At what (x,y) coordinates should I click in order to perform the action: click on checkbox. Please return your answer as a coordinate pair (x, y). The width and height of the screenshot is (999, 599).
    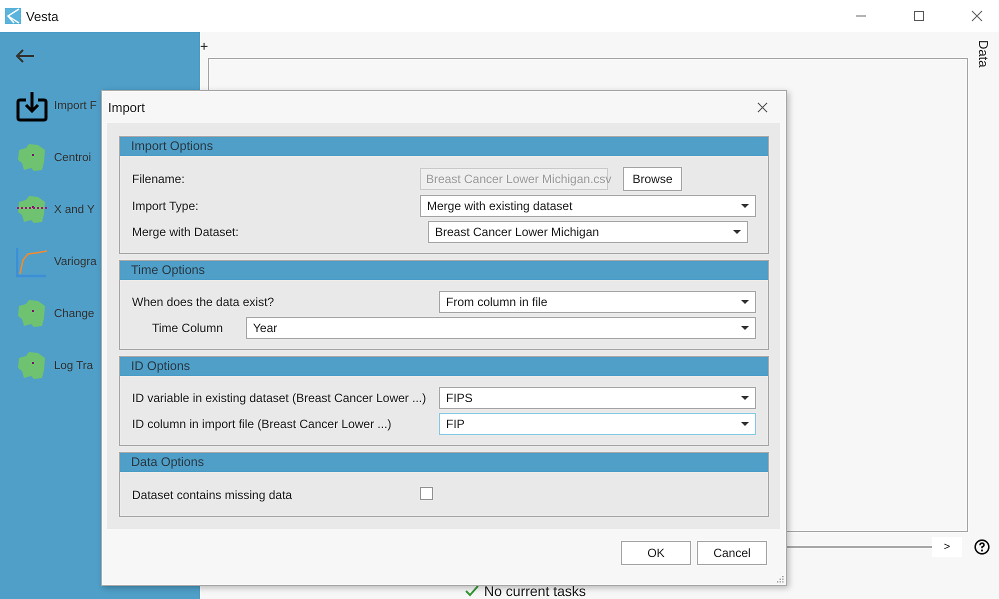
    Looking at the image, I should click on (426, 493).